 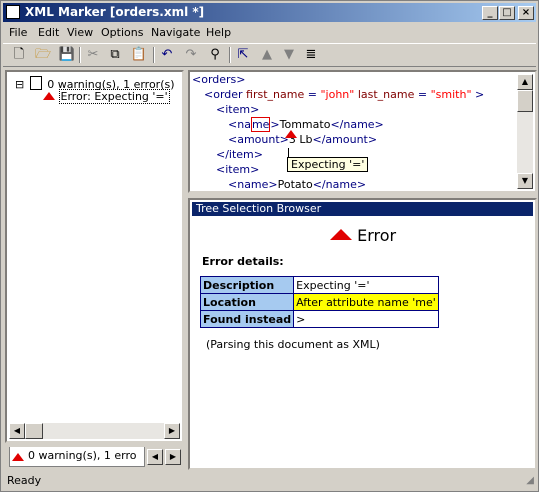 I want to click on maximize-button: □, so click(x=507, y=13).